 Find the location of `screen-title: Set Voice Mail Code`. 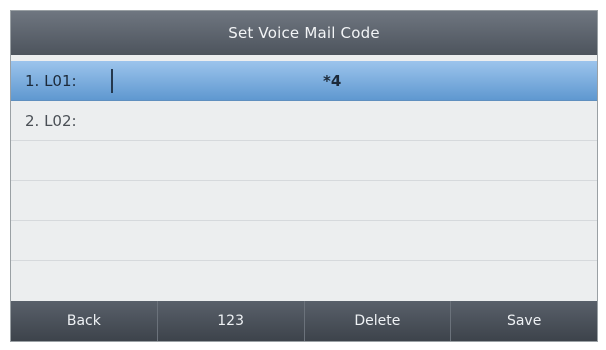

screen-title: Set Voice Mail Code is located at coordinates (304, 33).